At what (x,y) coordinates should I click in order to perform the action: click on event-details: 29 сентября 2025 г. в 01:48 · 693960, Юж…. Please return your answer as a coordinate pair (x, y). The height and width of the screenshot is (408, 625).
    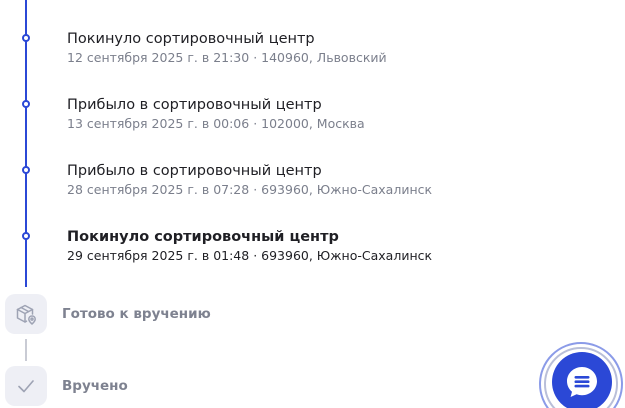
    Looking at the image, I should click on (250, 255).